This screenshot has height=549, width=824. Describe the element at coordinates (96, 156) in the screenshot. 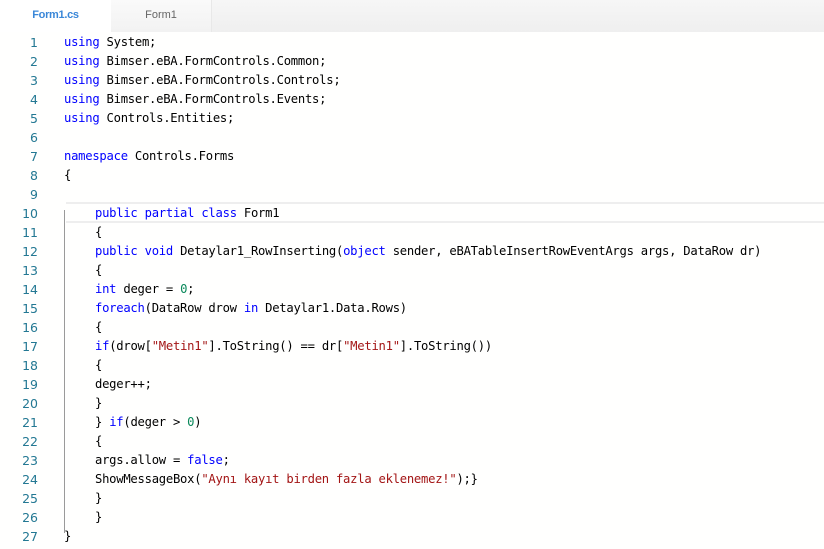

I see `keyword-token: namespace` at that location.